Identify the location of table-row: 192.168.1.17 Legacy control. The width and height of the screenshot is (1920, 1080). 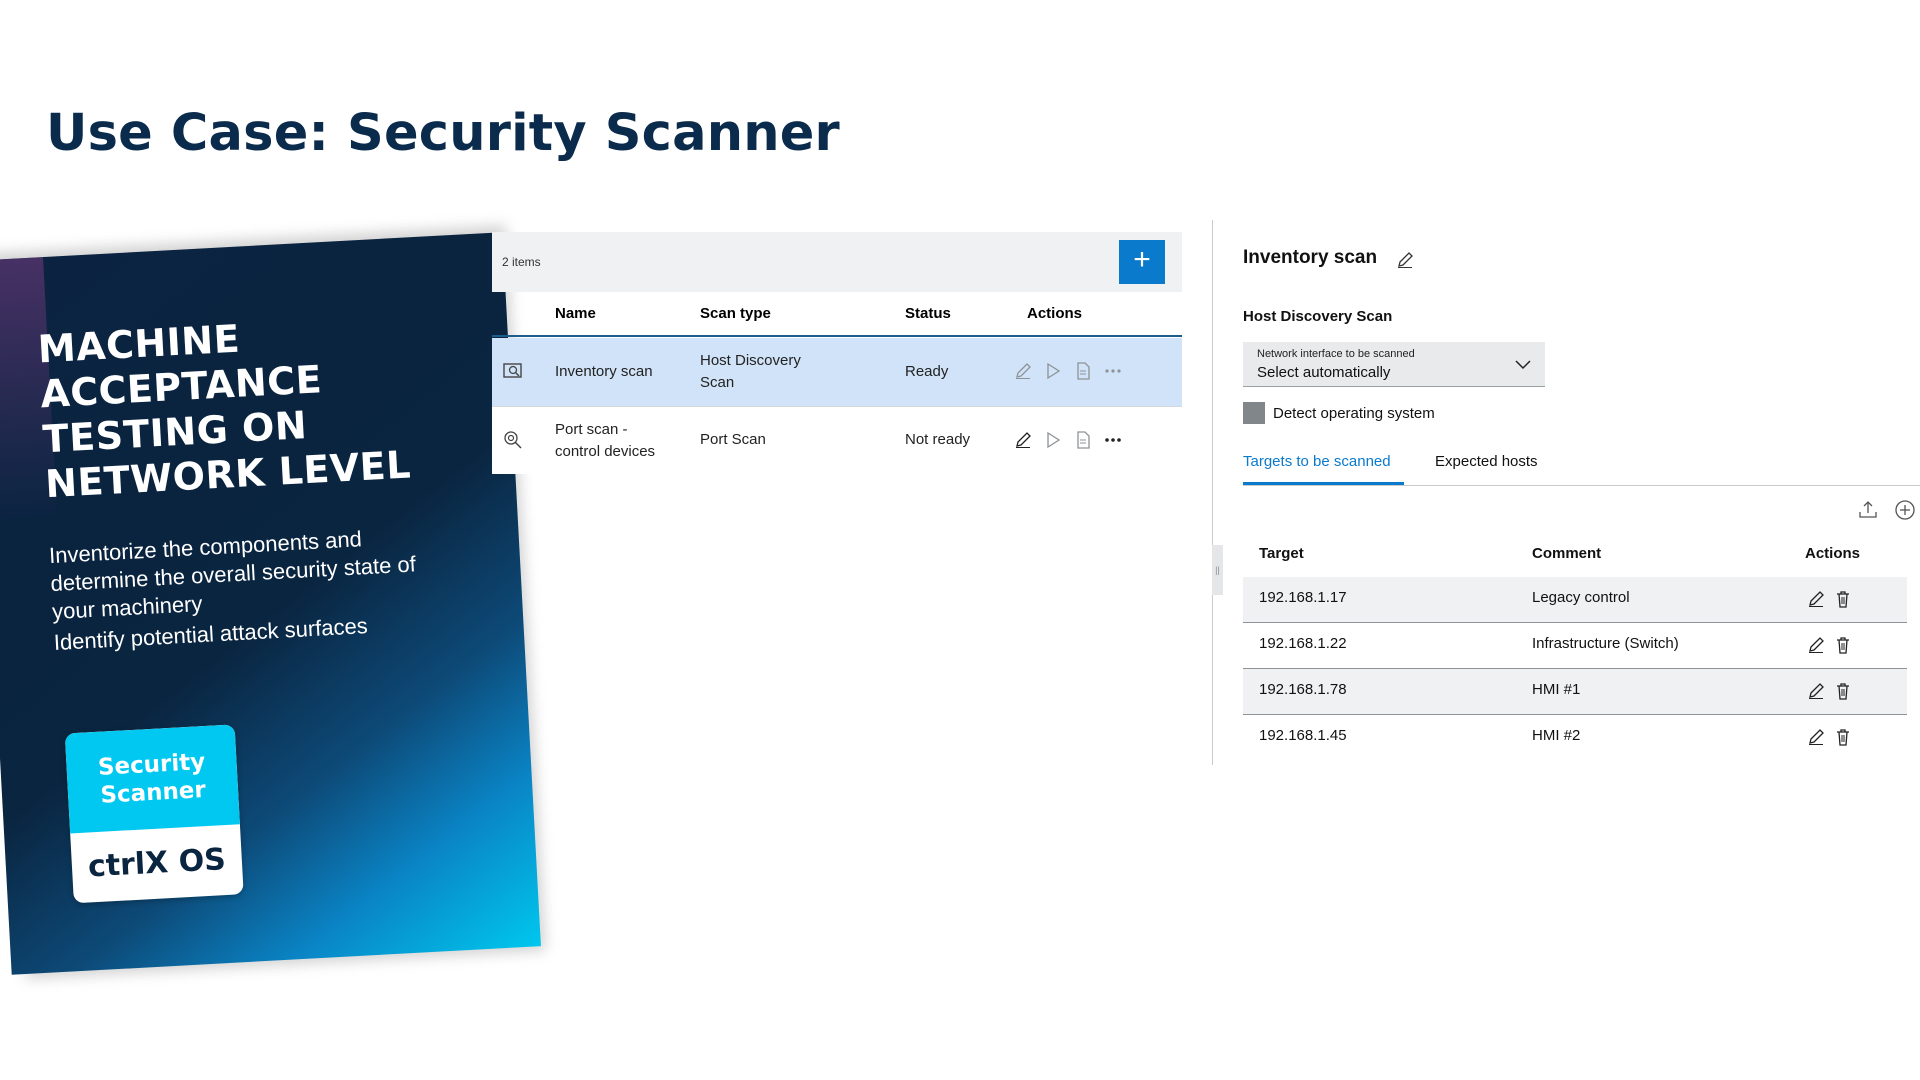
(1575, 600).